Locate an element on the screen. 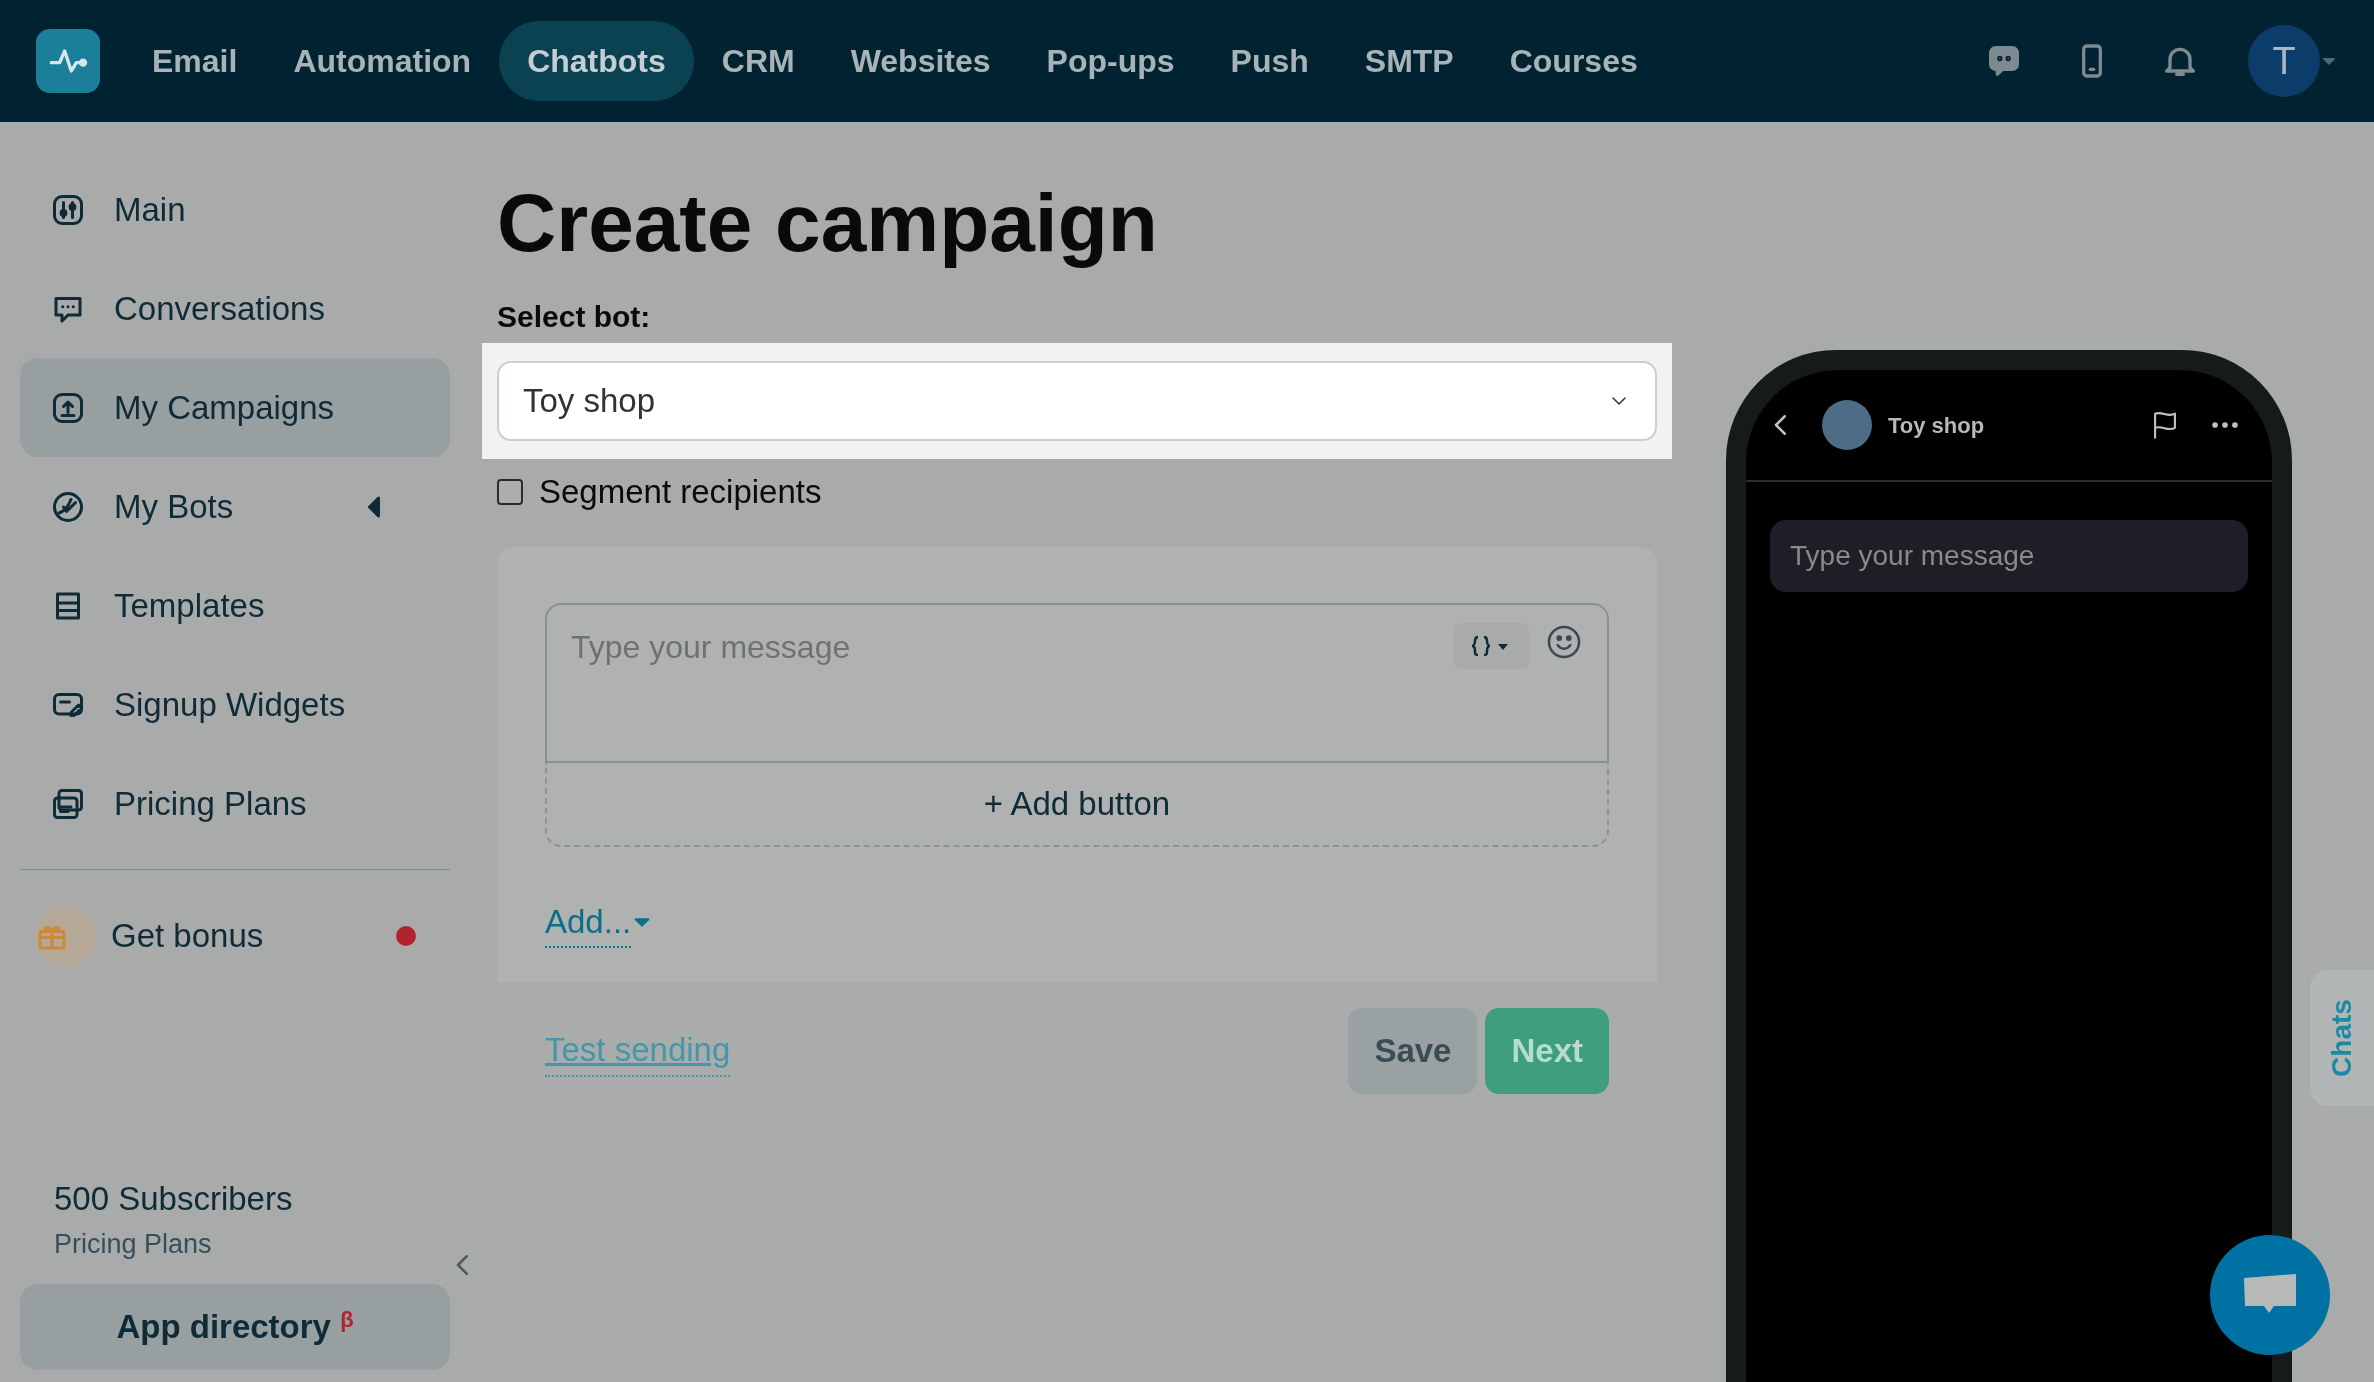 The image size is (2374, 1382). sidebar-item: Templates is located at coordinates (235, 605).